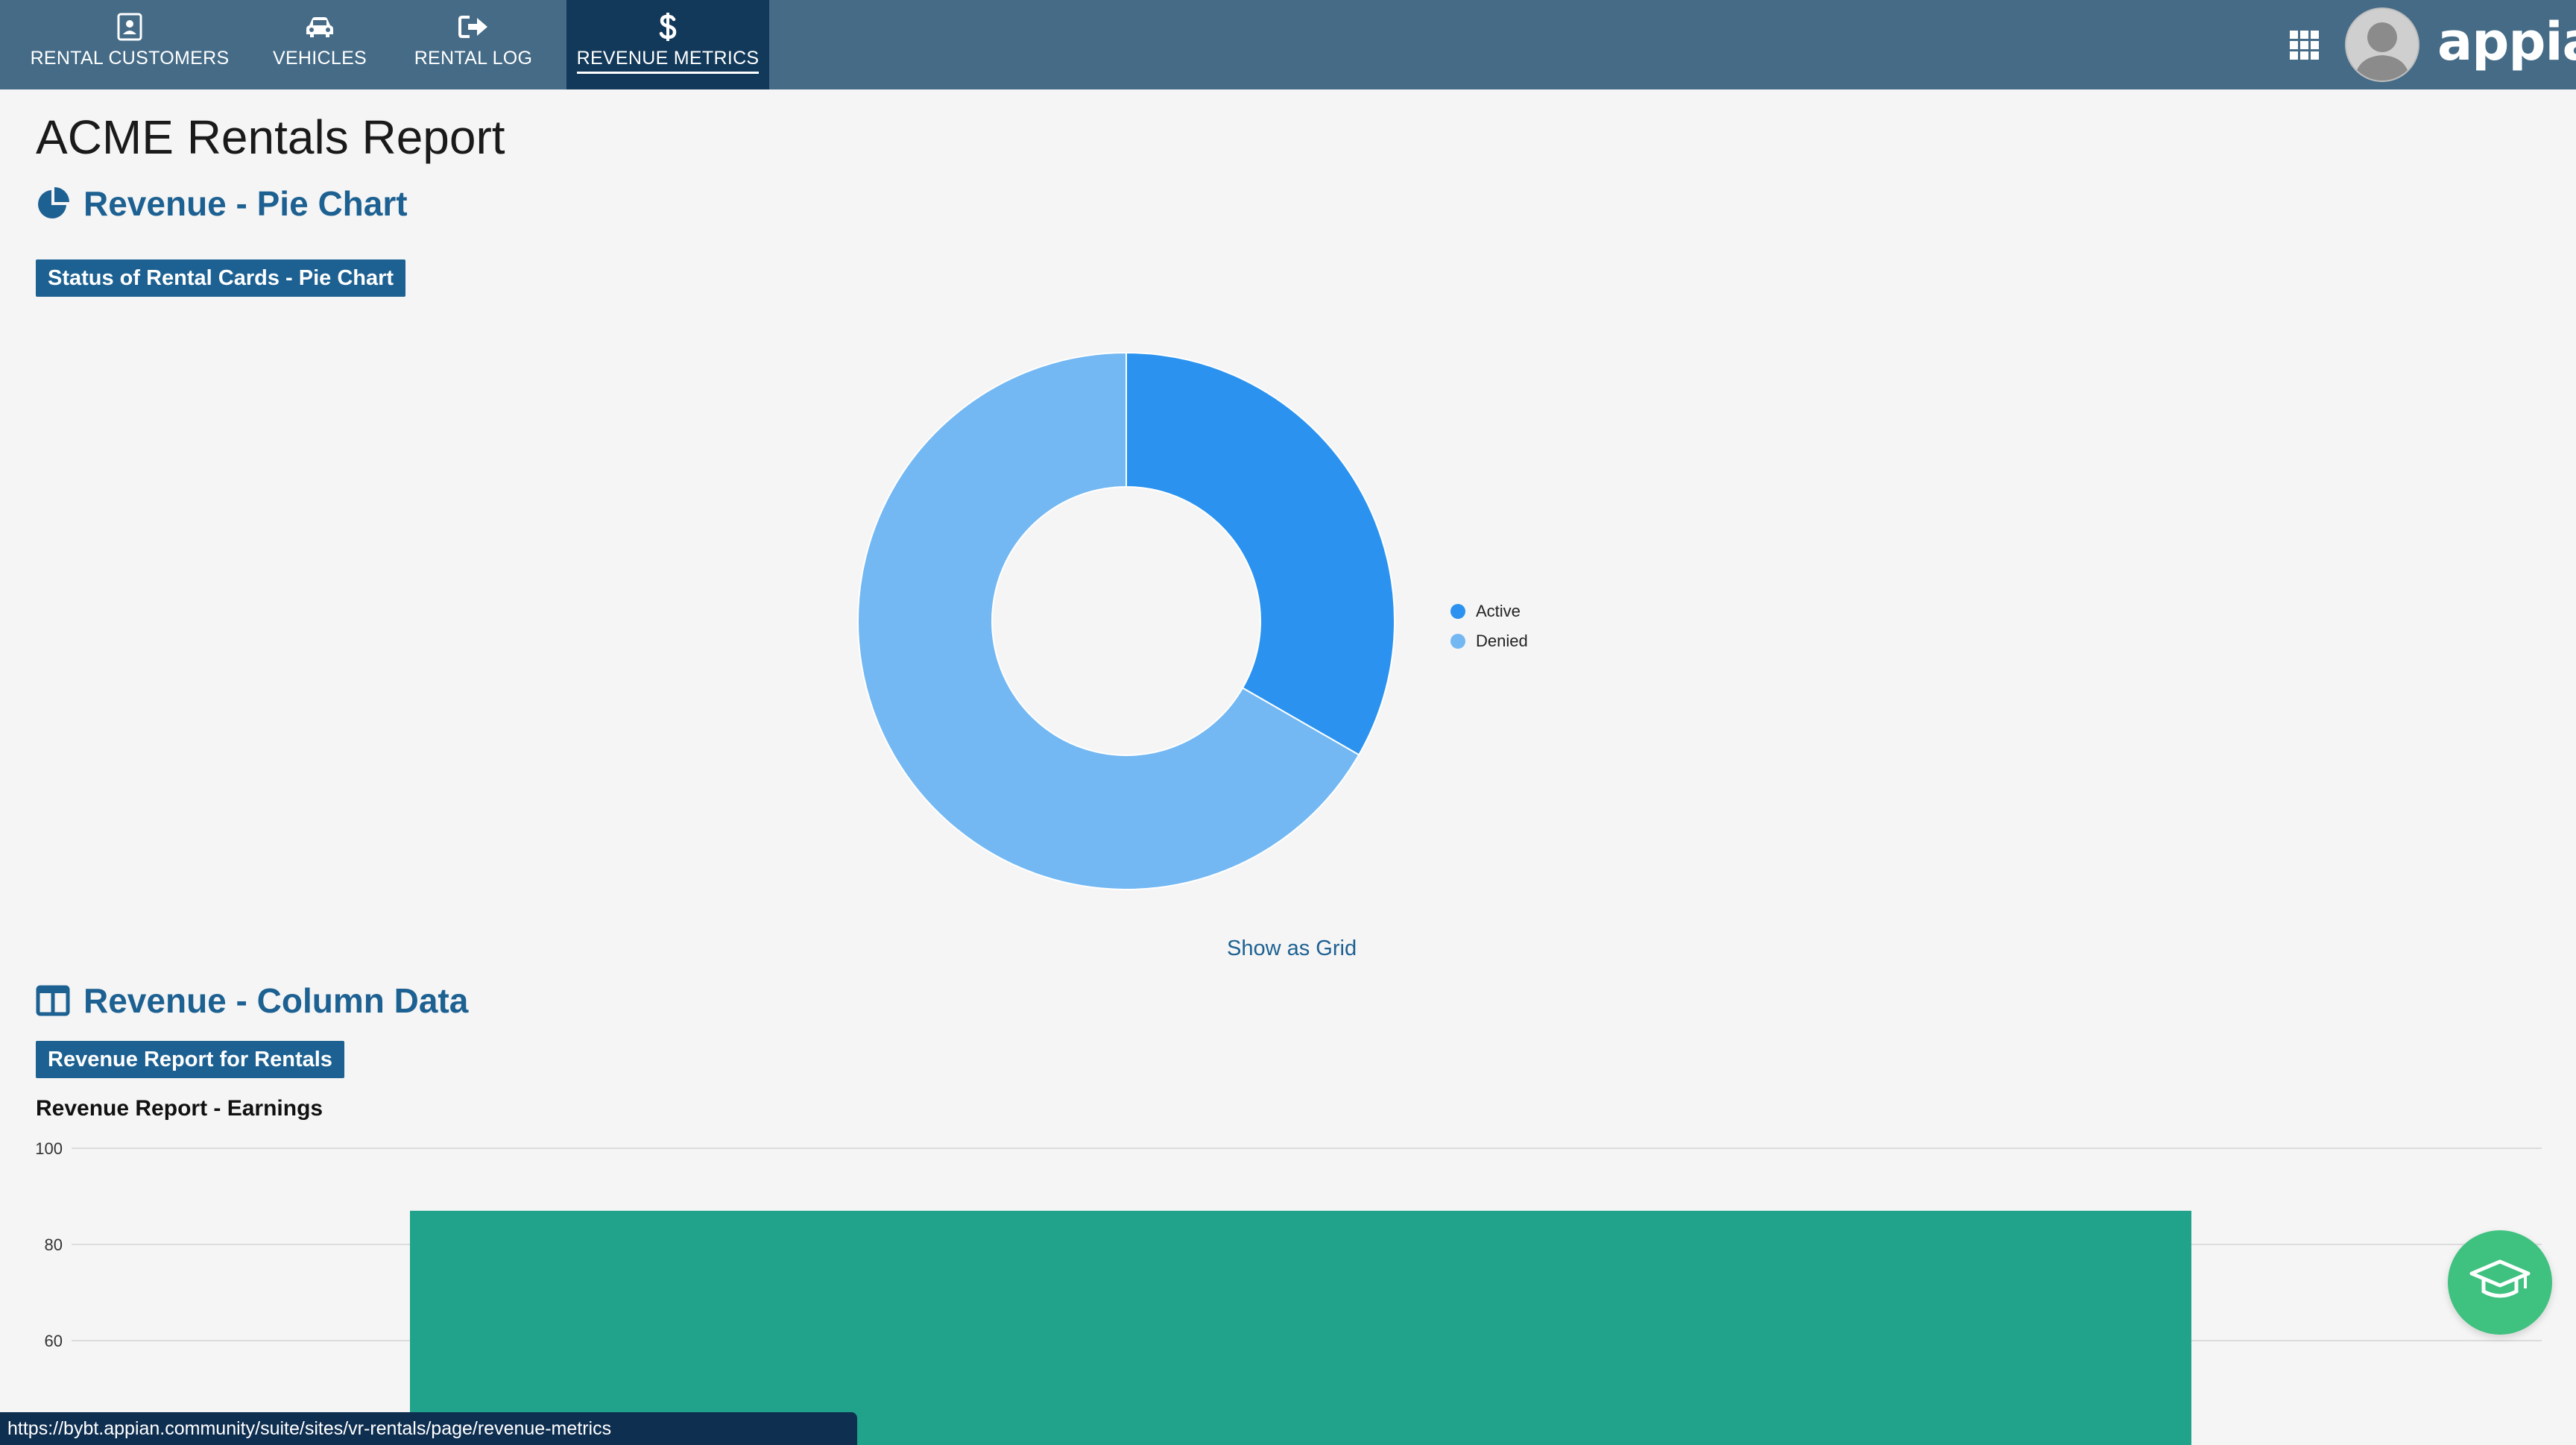 The width and height of the screenshot is (2576, 1445). What do you see at coordinates (667, 26) in the screenshot?
I see `dollar-icon` at bounding box center [667, 26].